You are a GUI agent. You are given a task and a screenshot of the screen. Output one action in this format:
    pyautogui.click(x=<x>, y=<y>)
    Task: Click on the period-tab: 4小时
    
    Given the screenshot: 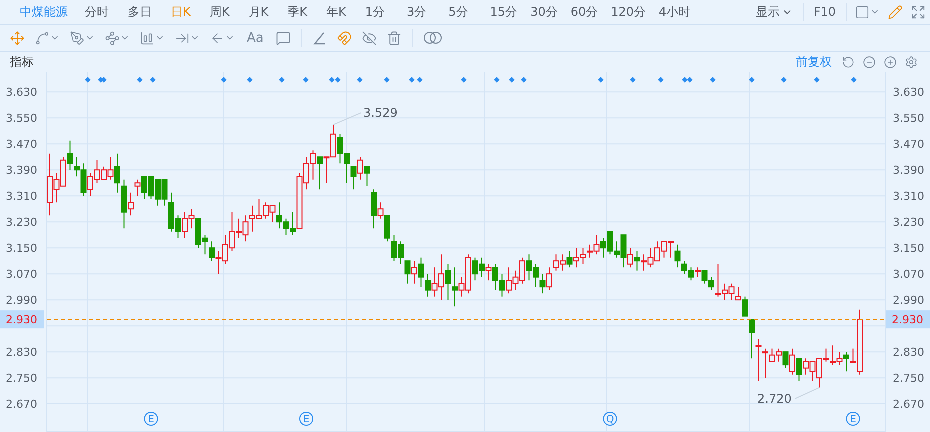 What is the action you would take?
    pyautogui.click(x=675, y=12)
    